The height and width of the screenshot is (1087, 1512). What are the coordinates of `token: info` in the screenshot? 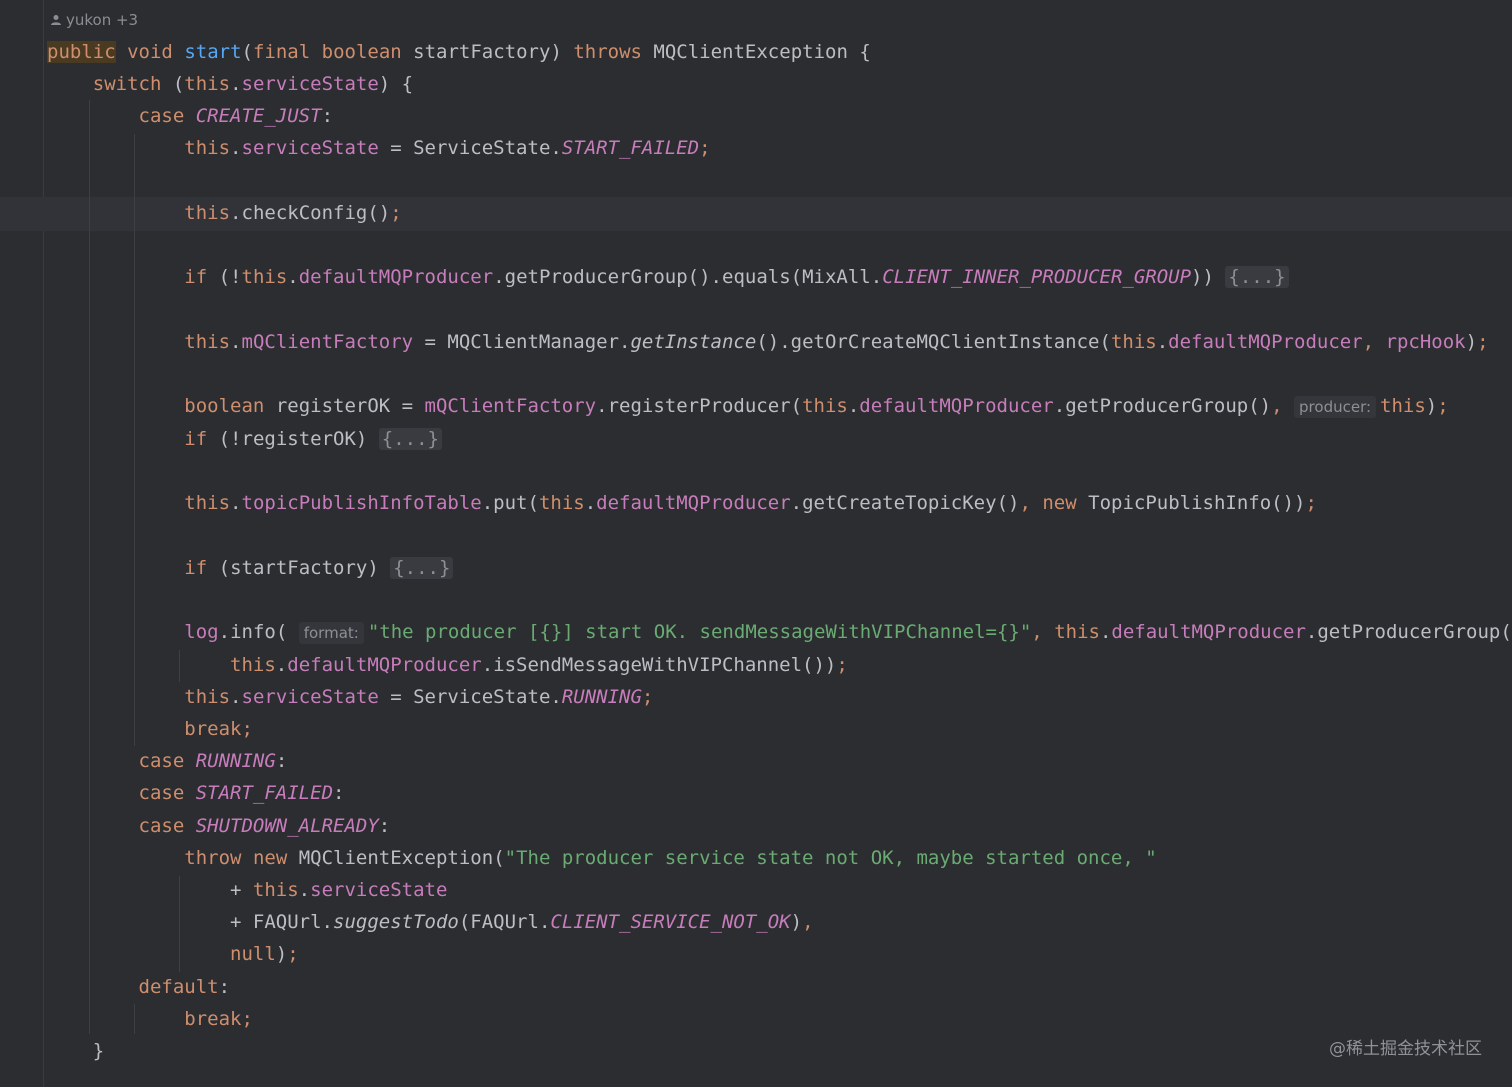 It's located at (253, 632).